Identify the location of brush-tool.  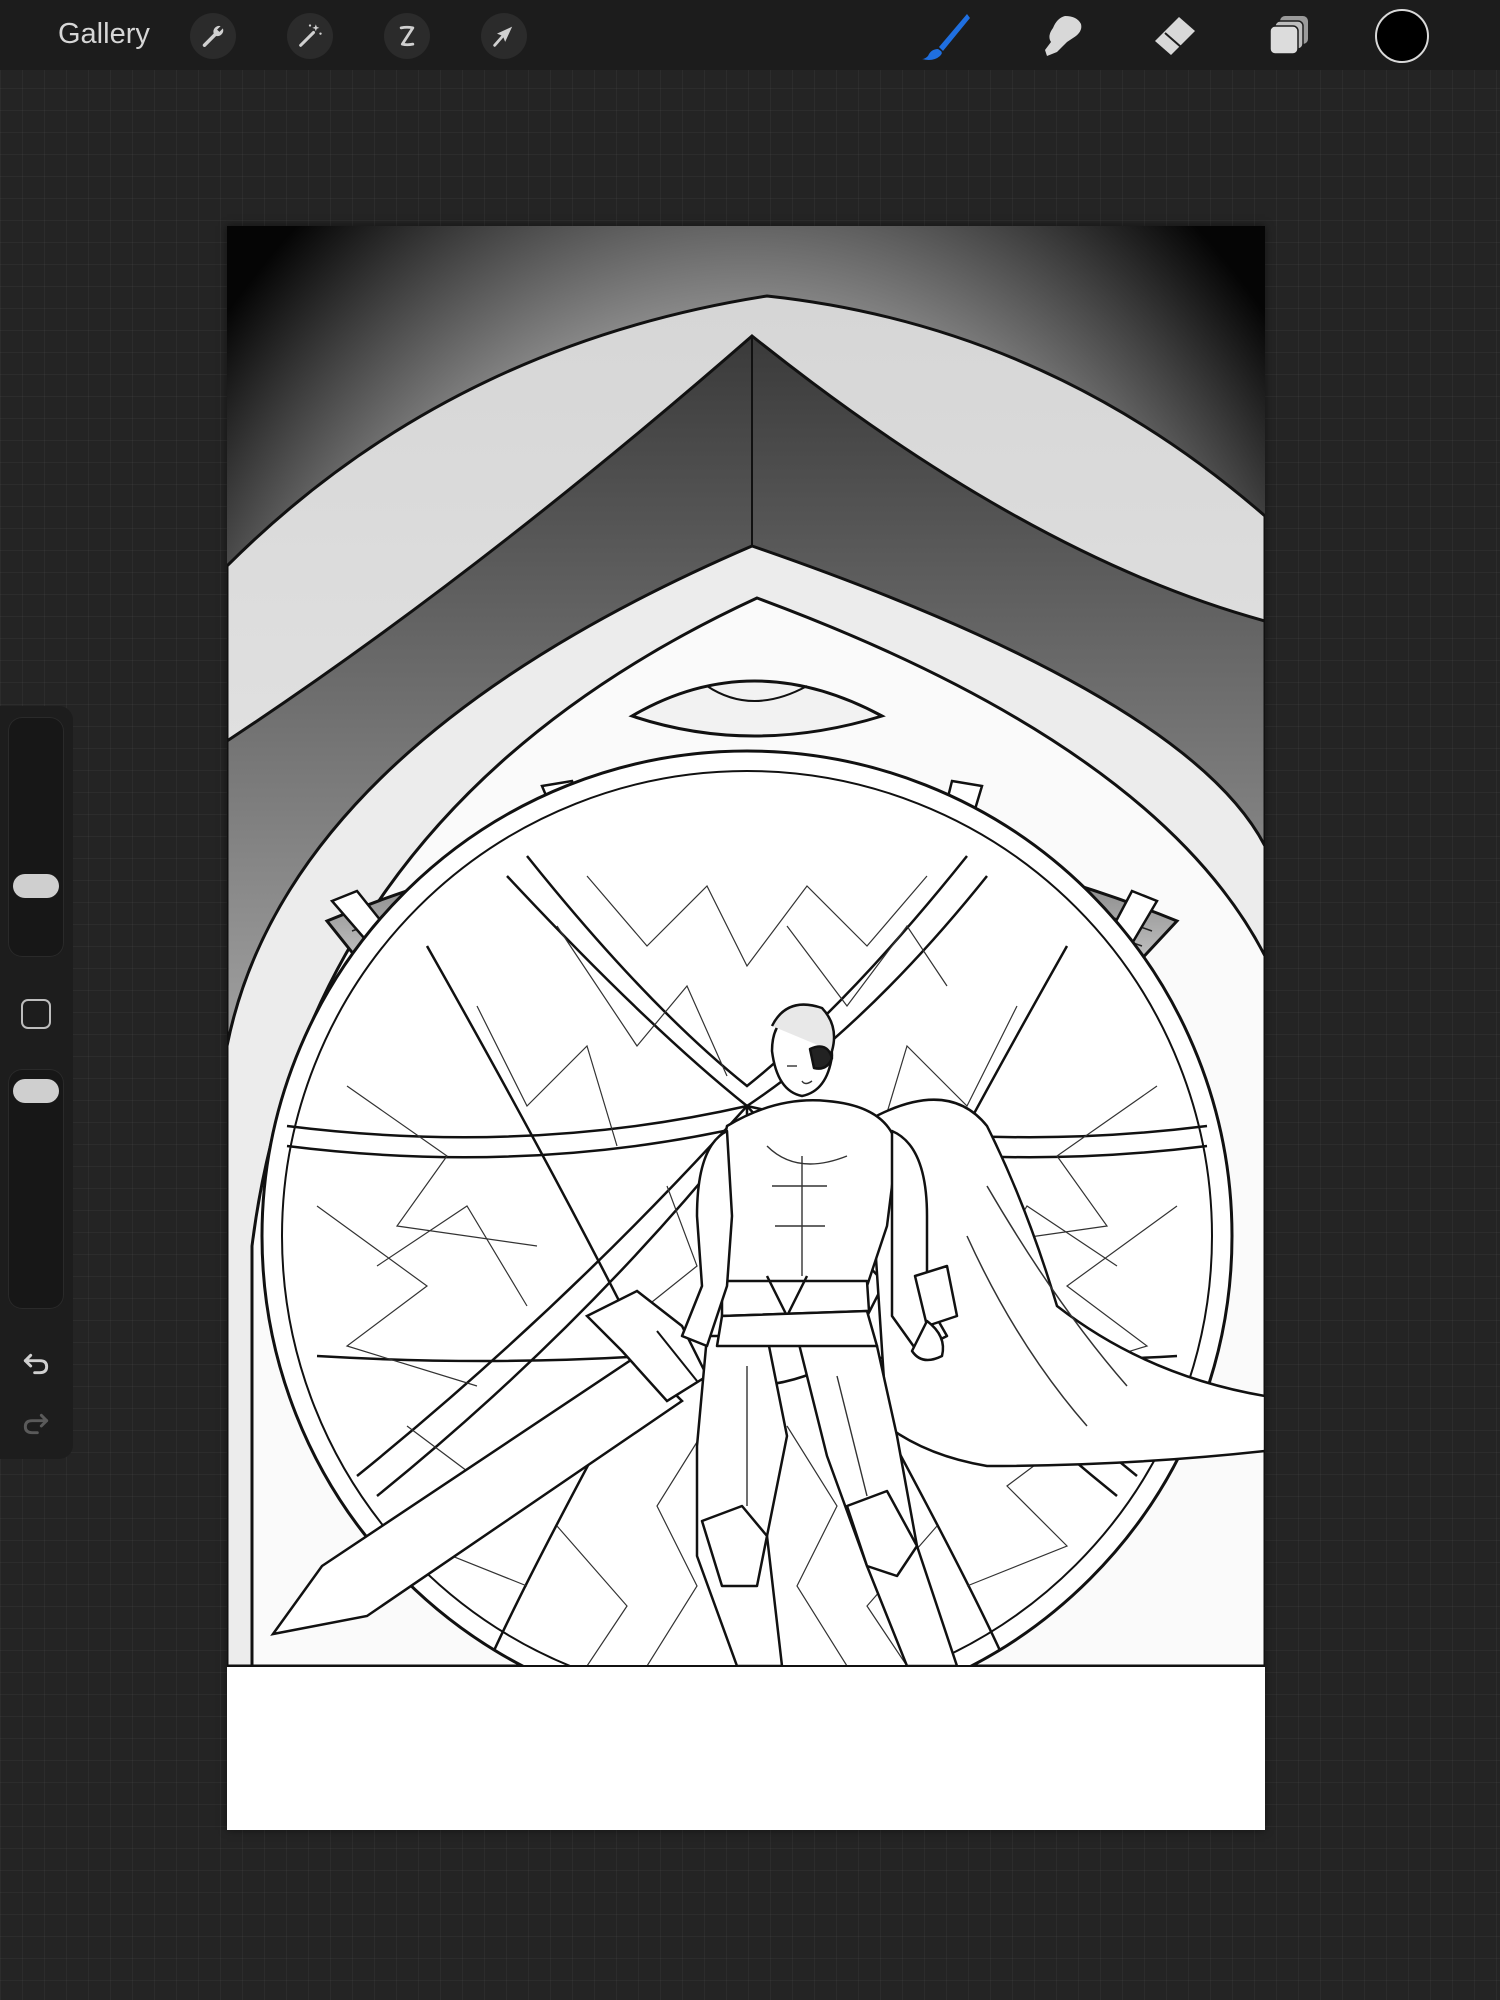
(946, 36).